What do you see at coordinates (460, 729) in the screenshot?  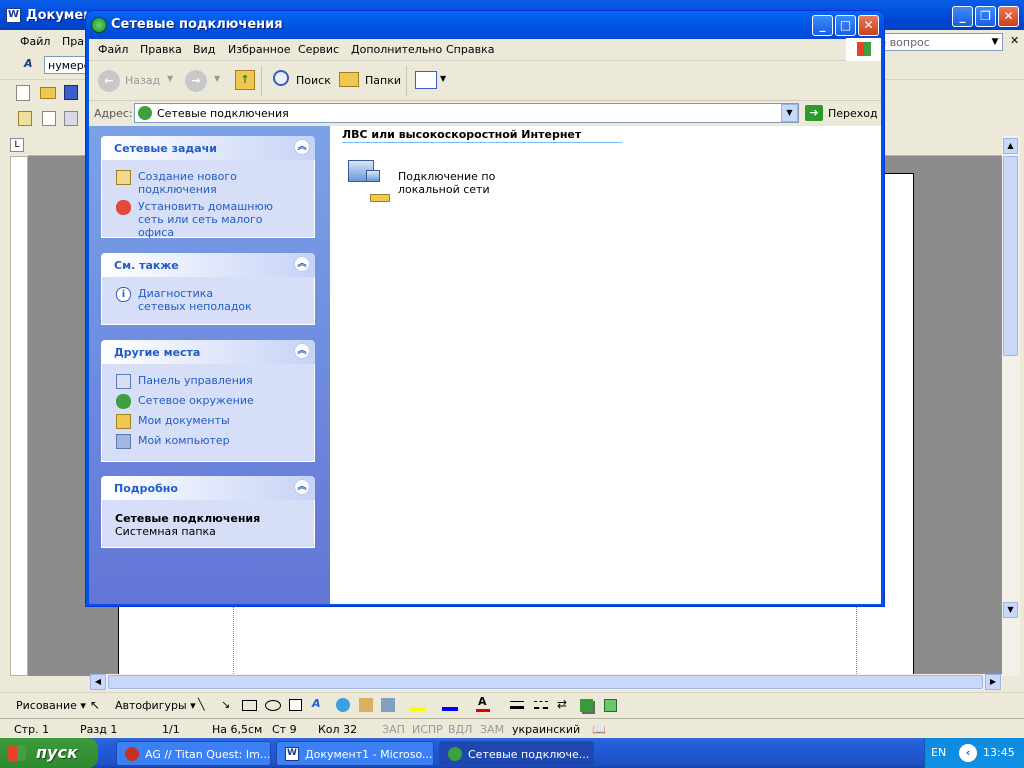 I see `status-ext: ВДЛ` at bounding box center [460, 729].